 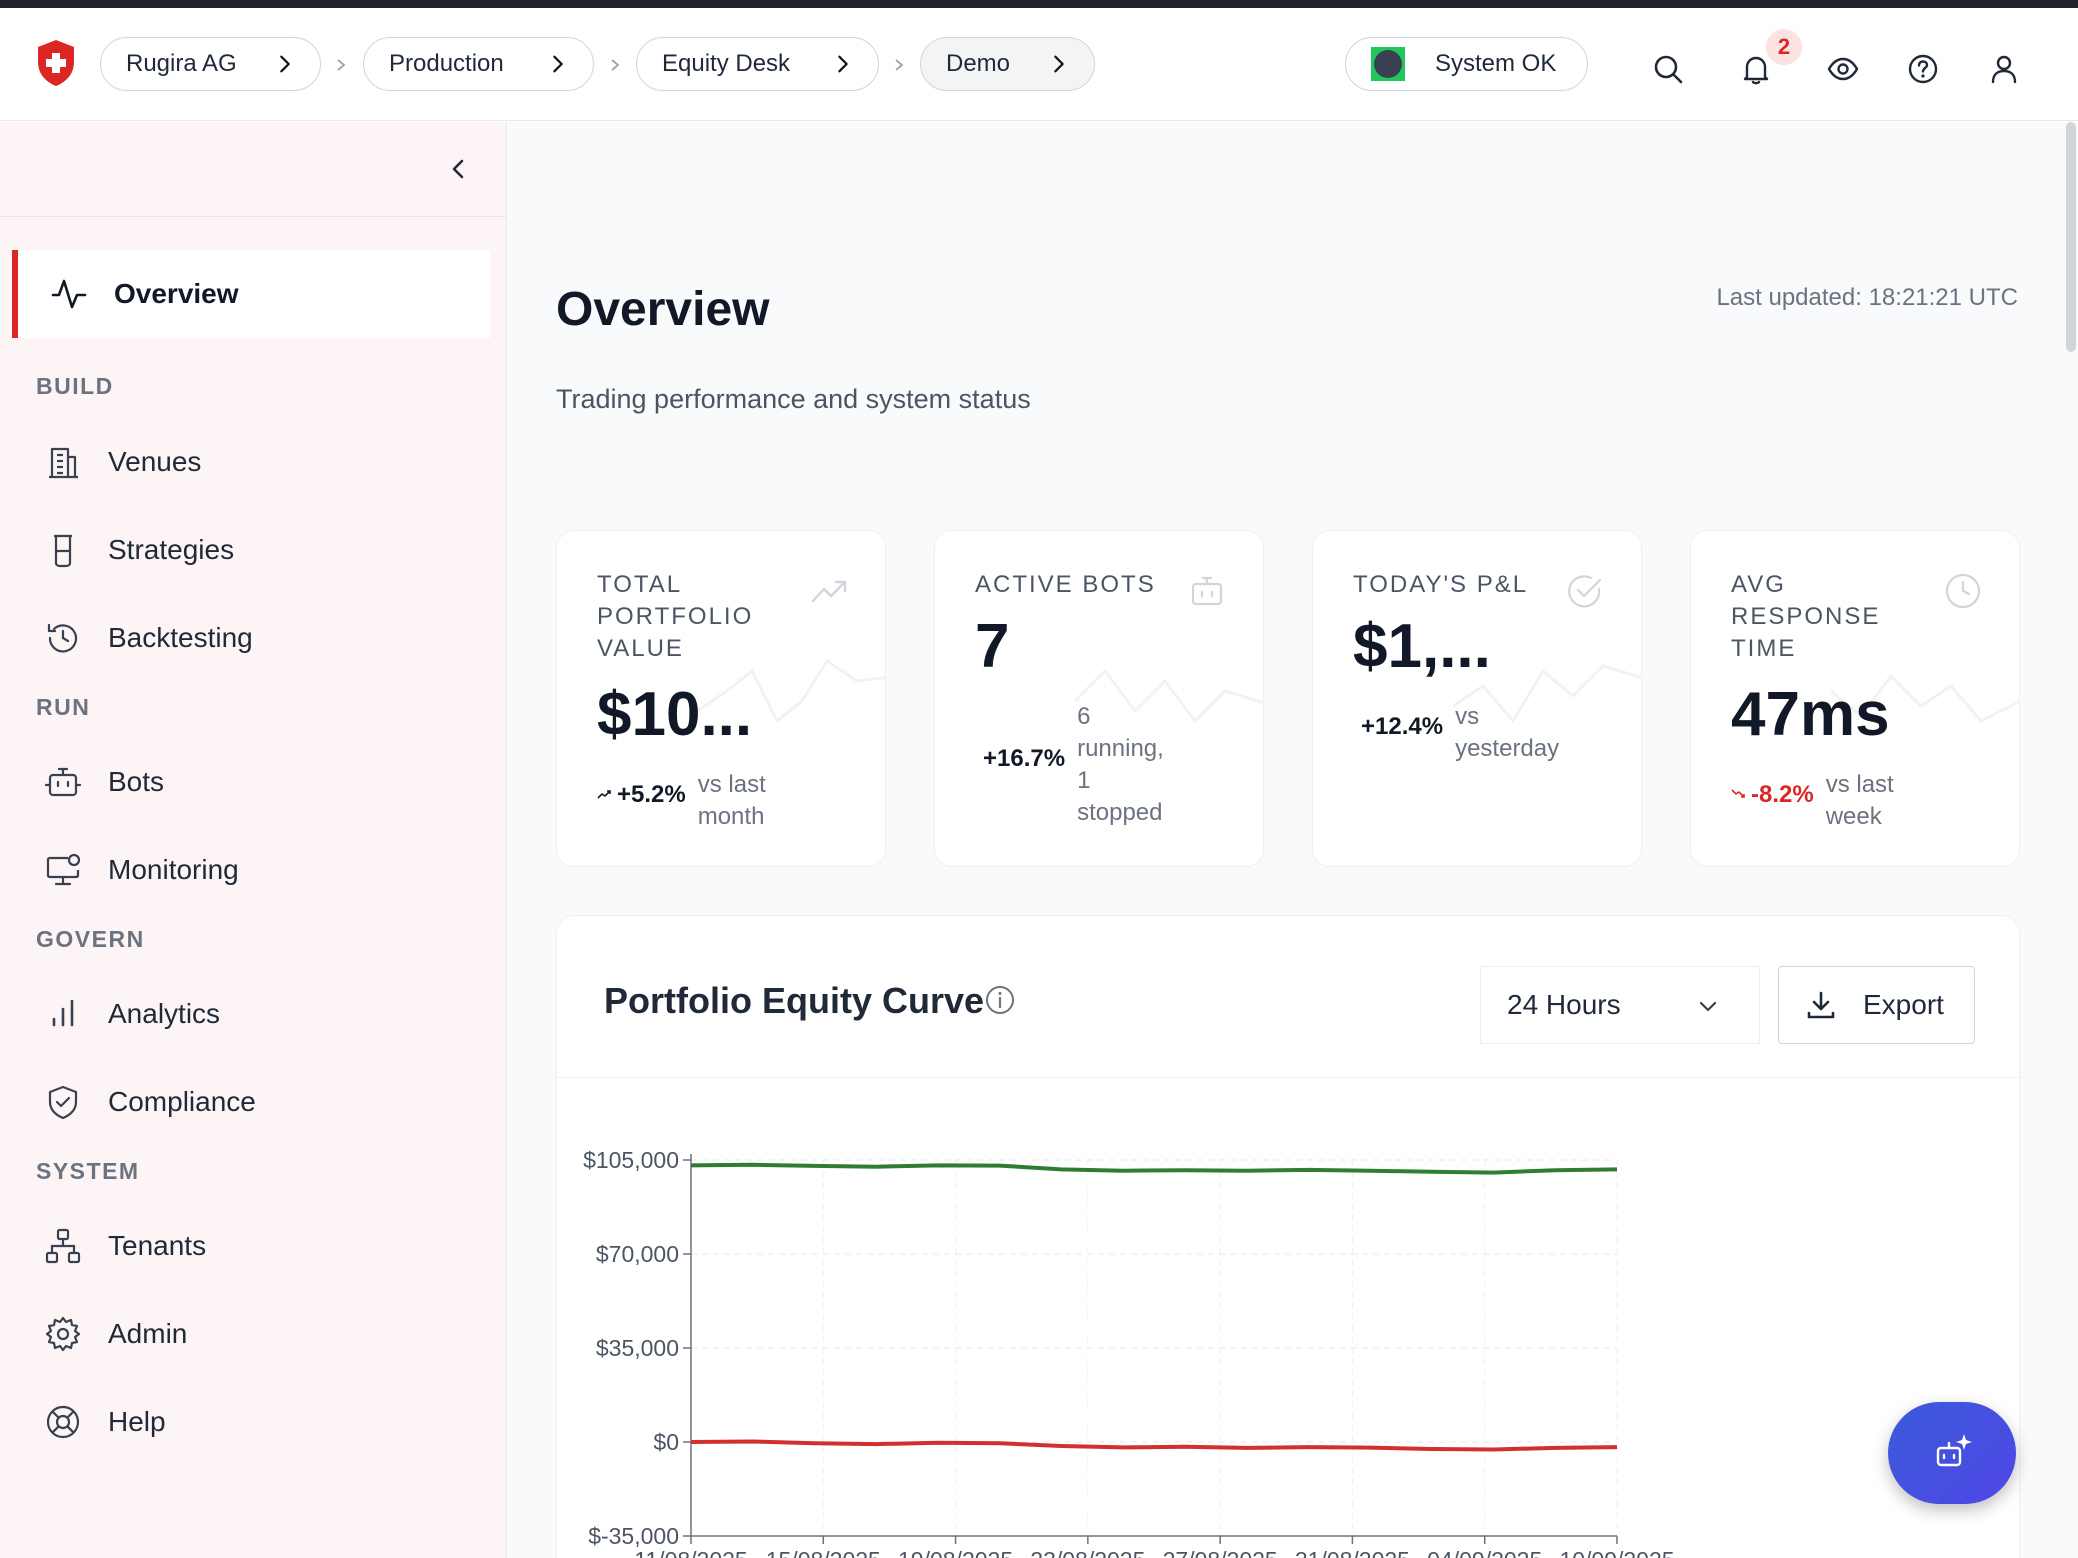 I want to click on bar-chart-icon, so click(x=63, y=1013).